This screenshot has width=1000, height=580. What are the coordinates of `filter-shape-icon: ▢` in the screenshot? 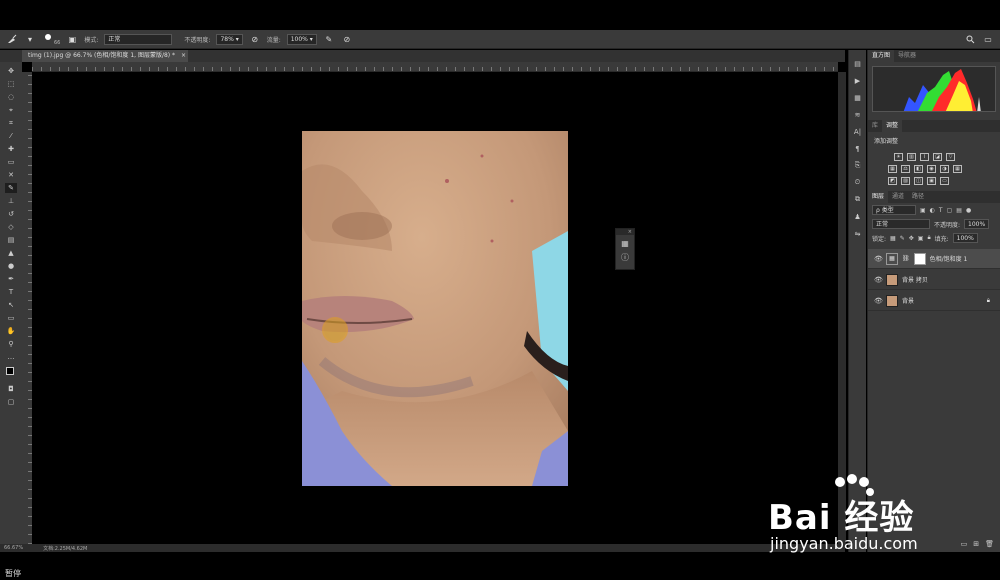 It's located at (950, 210).